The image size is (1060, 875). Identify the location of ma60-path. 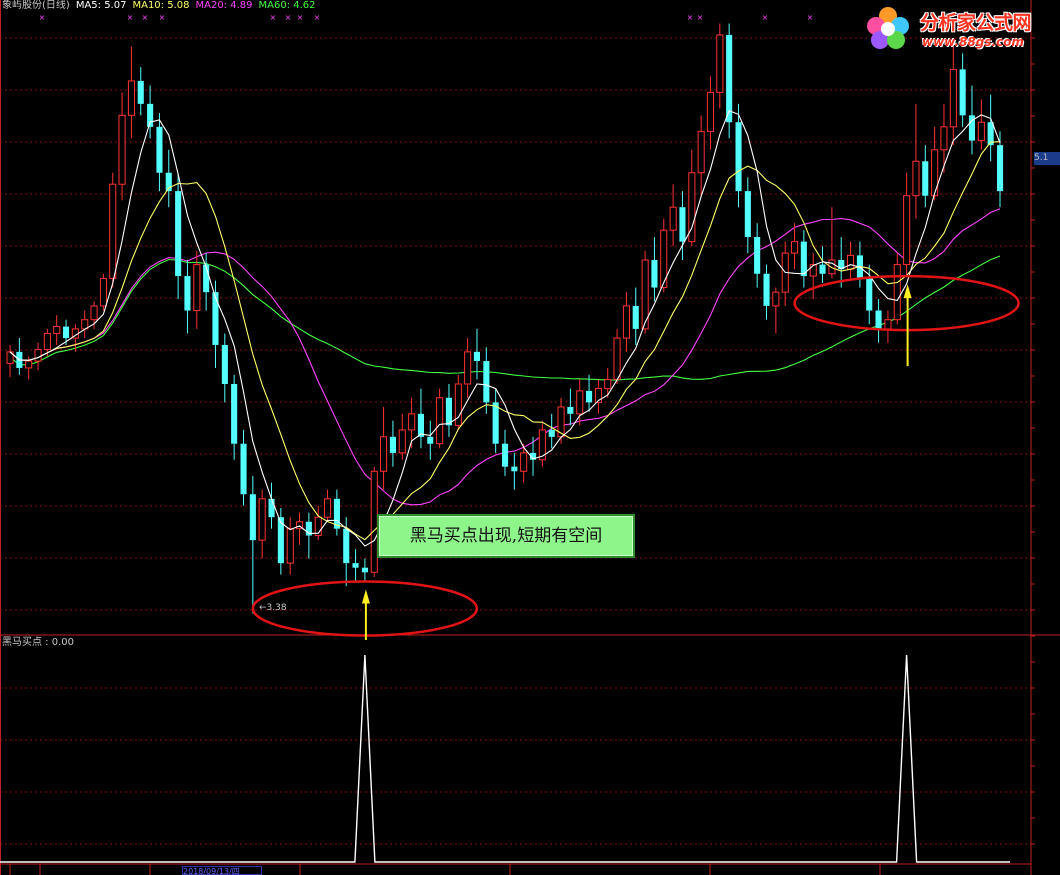
(505, 318).